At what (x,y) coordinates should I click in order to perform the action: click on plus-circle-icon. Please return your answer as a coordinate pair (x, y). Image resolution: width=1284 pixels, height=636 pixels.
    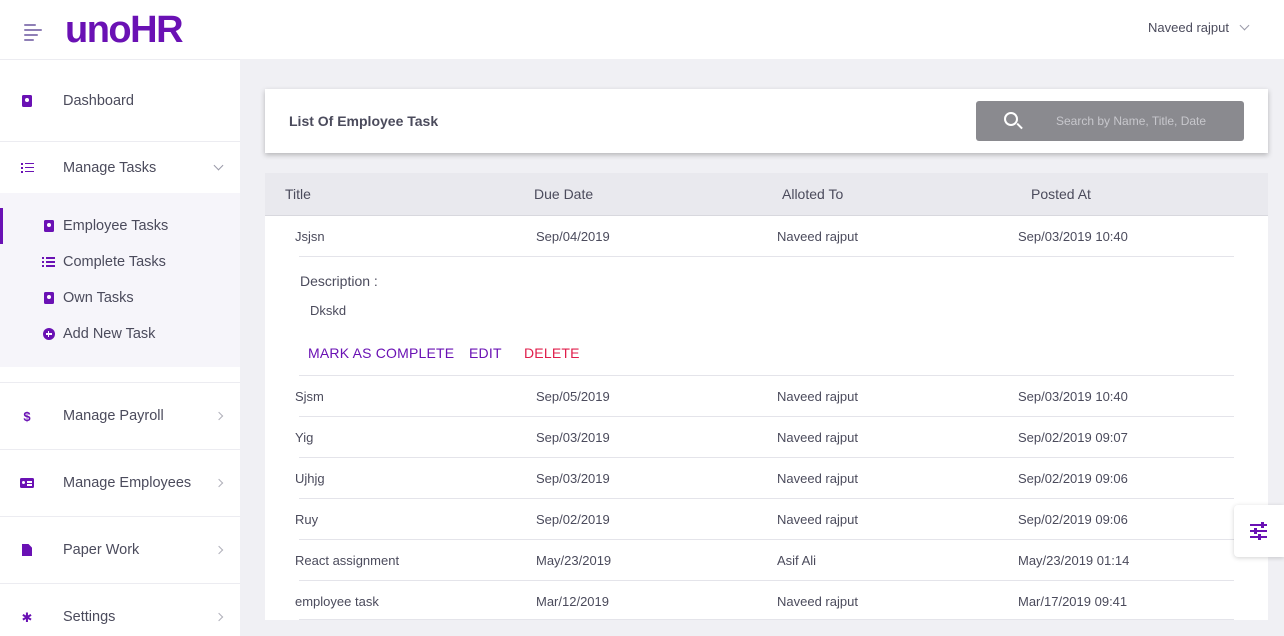
    Looking at the image, I should click on (48, 334).